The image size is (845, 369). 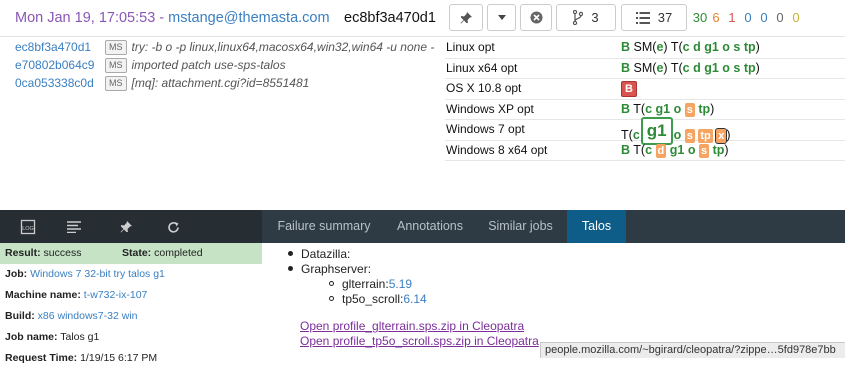 What do you see at coordinates (466, 17) in the screenshot?
I see `pin-jobs-button` at bounding box center [466, 17].